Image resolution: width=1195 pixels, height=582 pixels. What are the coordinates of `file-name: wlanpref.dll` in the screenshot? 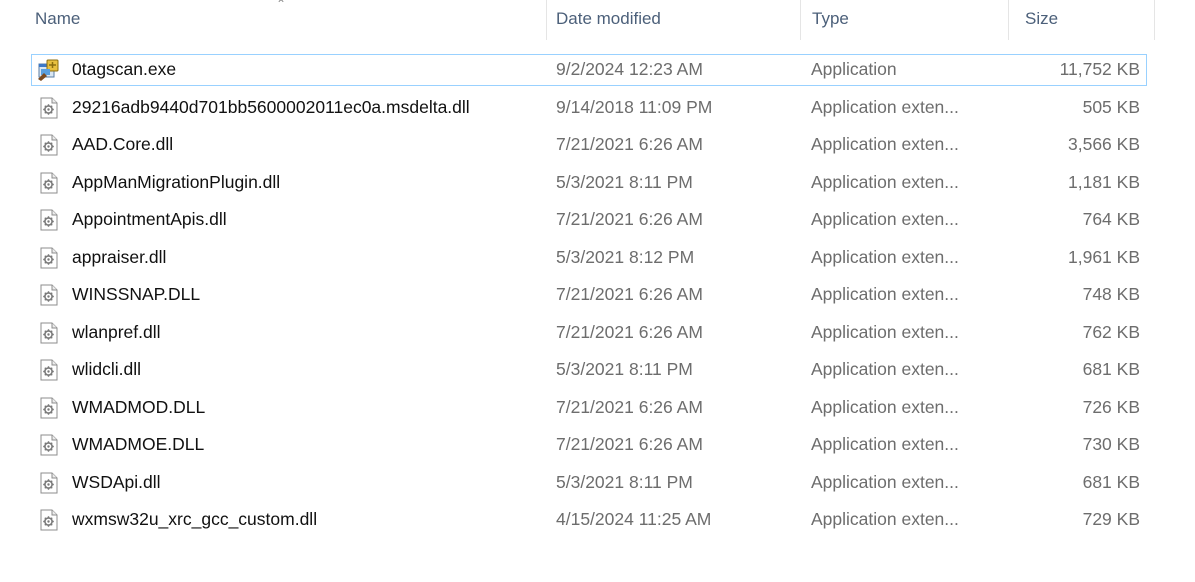 It's located at (116, 331).